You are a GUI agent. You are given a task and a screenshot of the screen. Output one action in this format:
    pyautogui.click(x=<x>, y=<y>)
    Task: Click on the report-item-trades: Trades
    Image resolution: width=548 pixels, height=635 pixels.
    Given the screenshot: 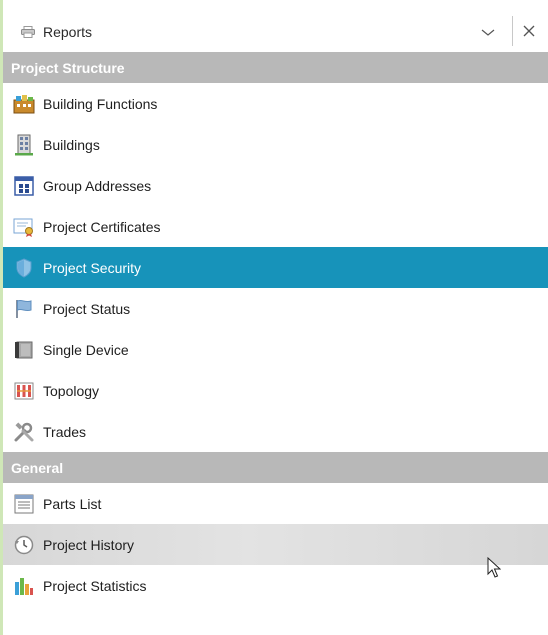 What is the action you would take?
    pyautogui.click(x=275, y=431)
    